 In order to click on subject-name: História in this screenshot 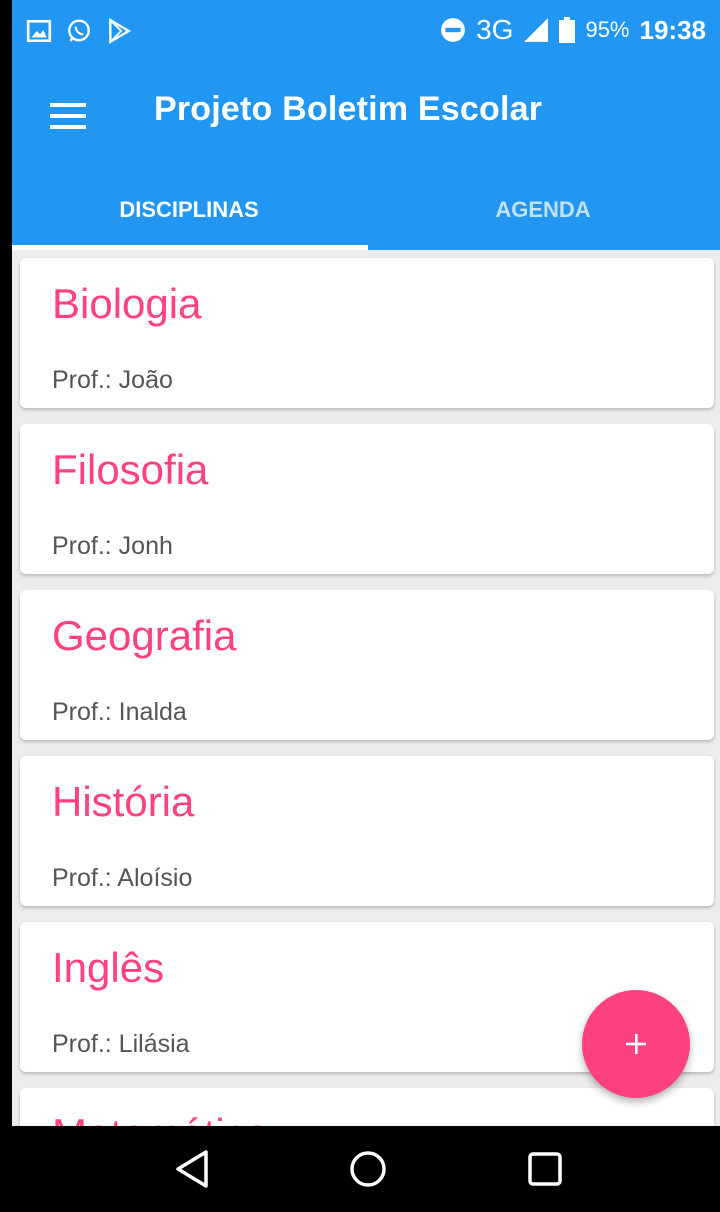, I will do `click(123, 801)`.